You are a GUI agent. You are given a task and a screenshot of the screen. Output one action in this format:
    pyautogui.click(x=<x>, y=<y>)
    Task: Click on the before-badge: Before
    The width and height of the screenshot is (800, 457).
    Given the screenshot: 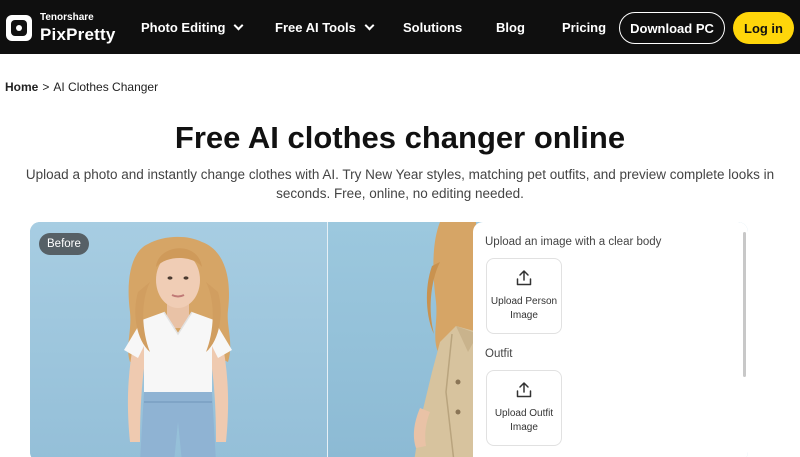 What is the action you would take?
    pyautogui.click(x=64, y=244)
    